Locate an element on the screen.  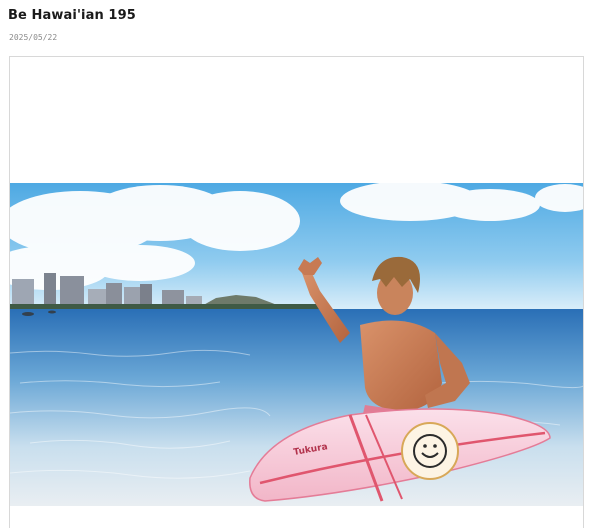
post-date: 2025/05/22 is located at coordinates (33, 37).